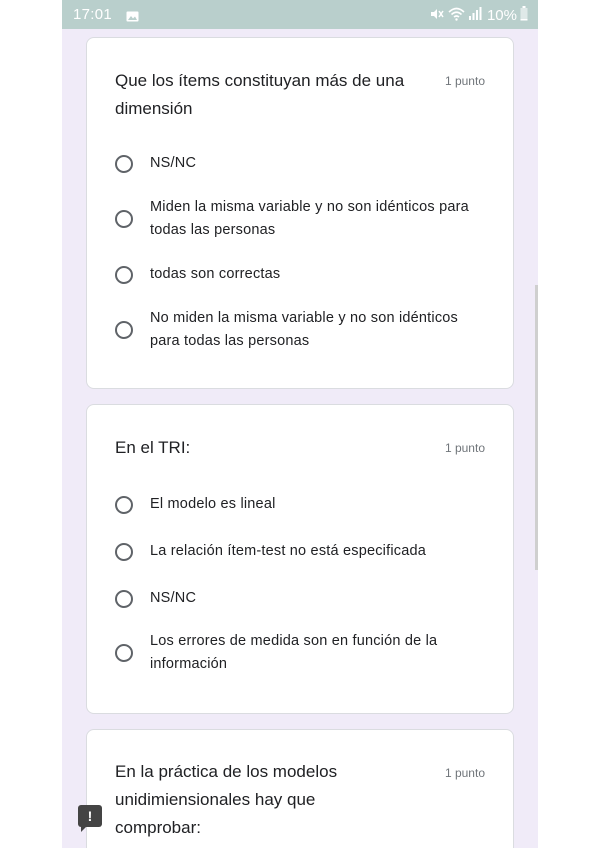 The width and height of the screenshot is (599, 848). I want to click on gallery-icon, so click(132, 17).